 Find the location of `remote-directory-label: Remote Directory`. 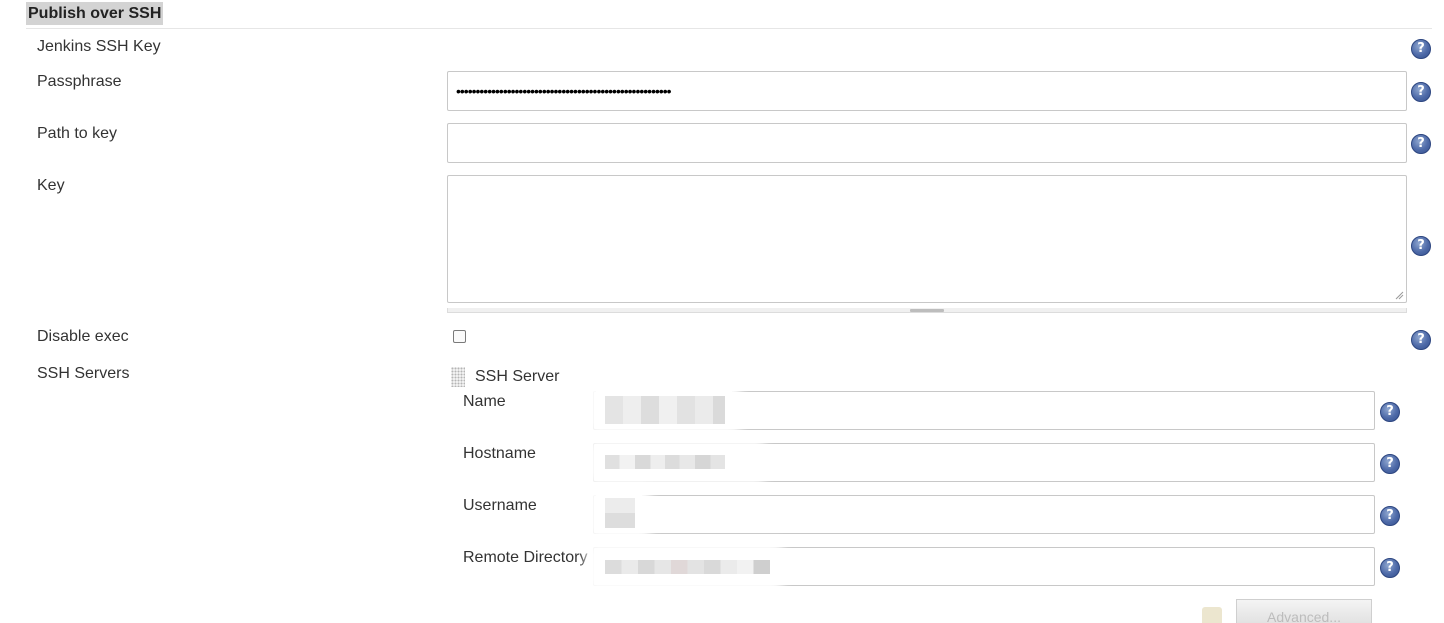

remote-directory-label: Remote Directory is located at coordinates (525, 557).